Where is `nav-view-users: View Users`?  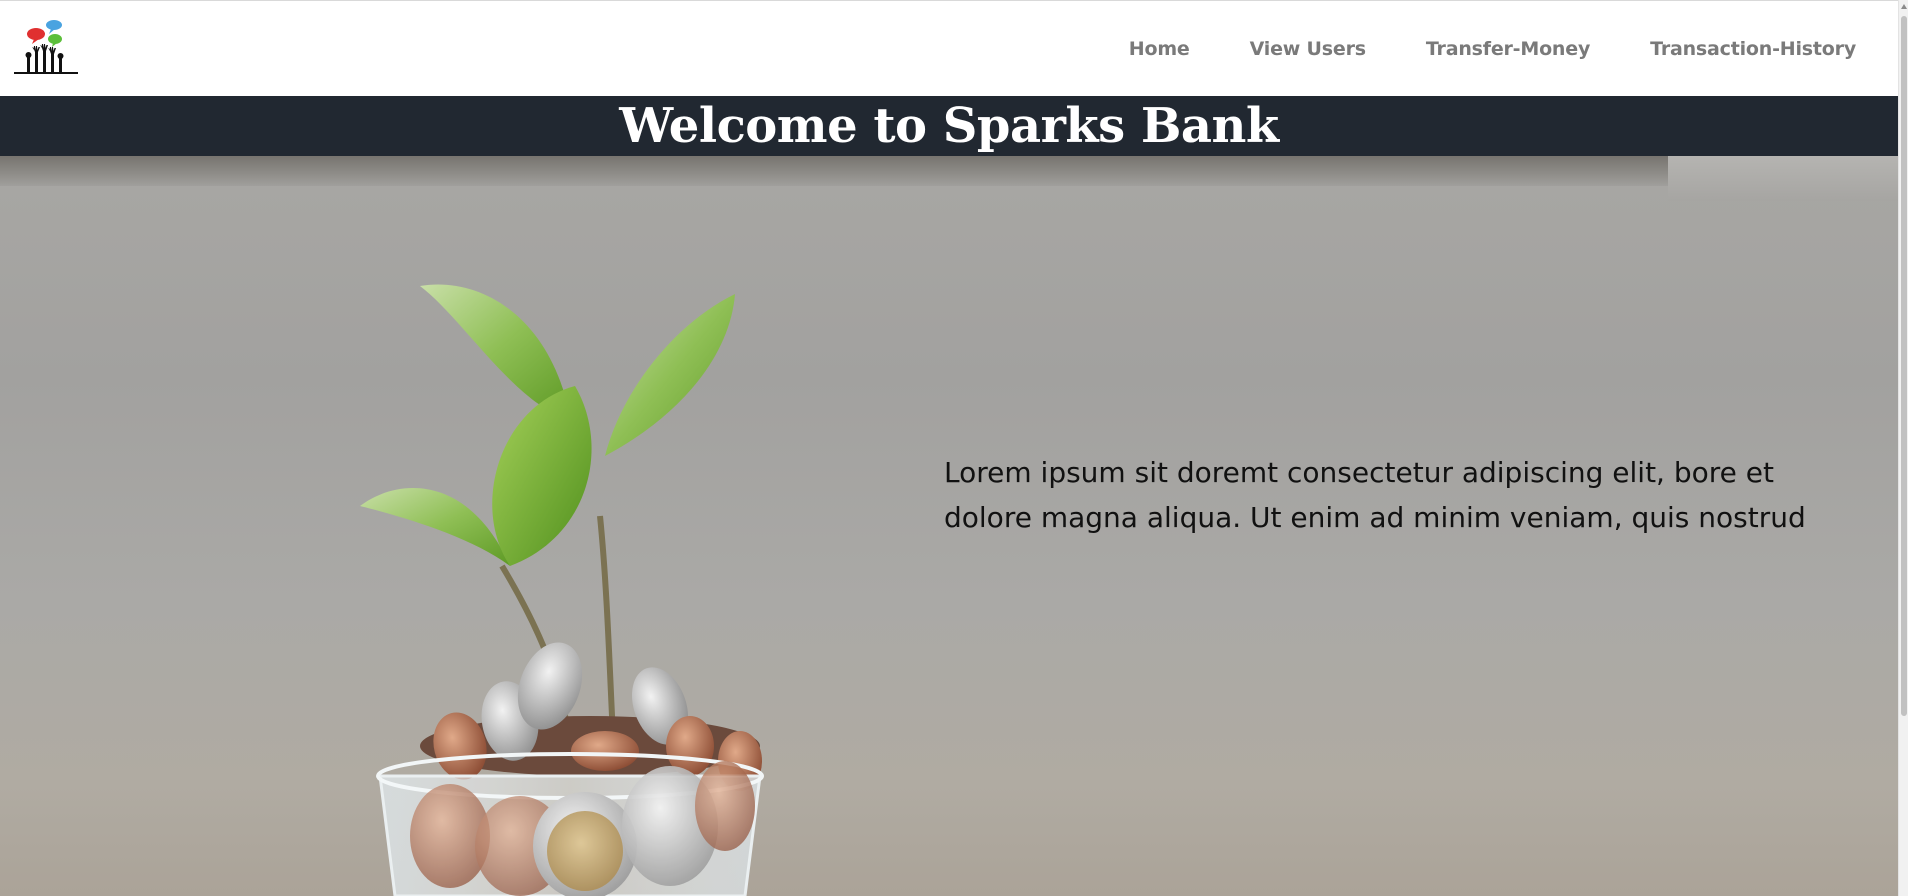
nav-view-users: View Users is located at coordinates (1308, 49).